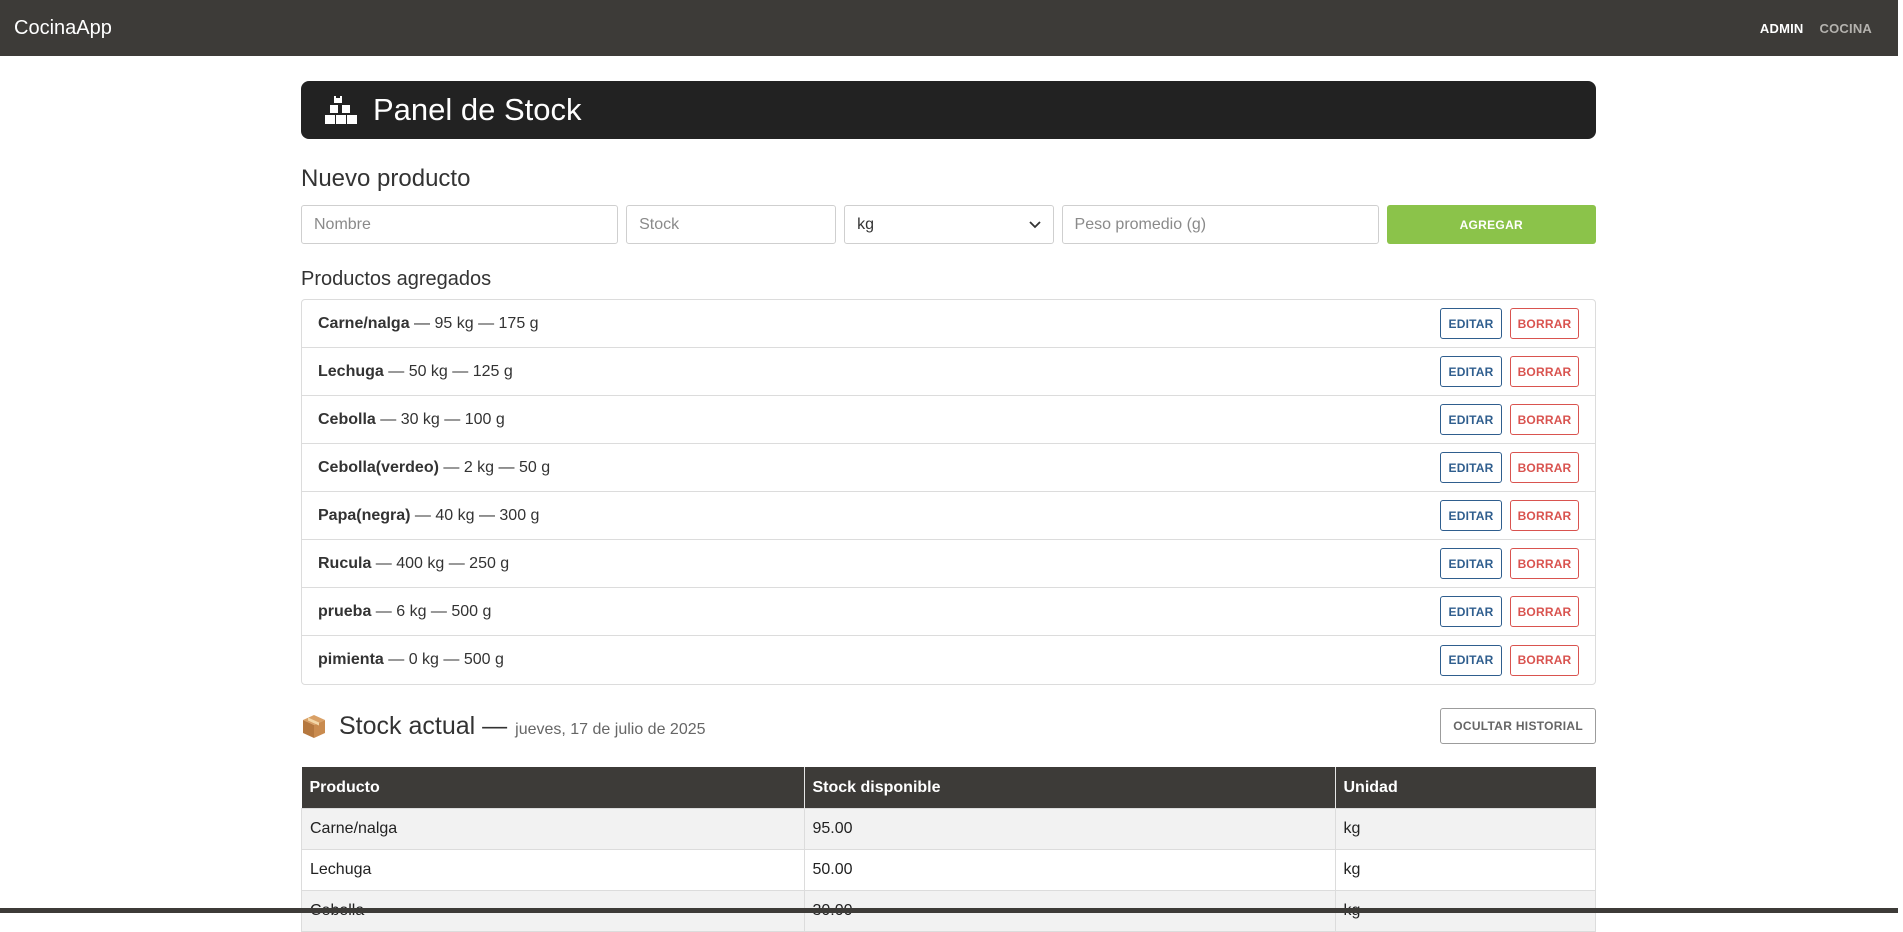 The height and width of the screenshot is (932, 1903). Describe the element at coordinates (731, 224) in the screenshot. I see `stock-input` at that location.